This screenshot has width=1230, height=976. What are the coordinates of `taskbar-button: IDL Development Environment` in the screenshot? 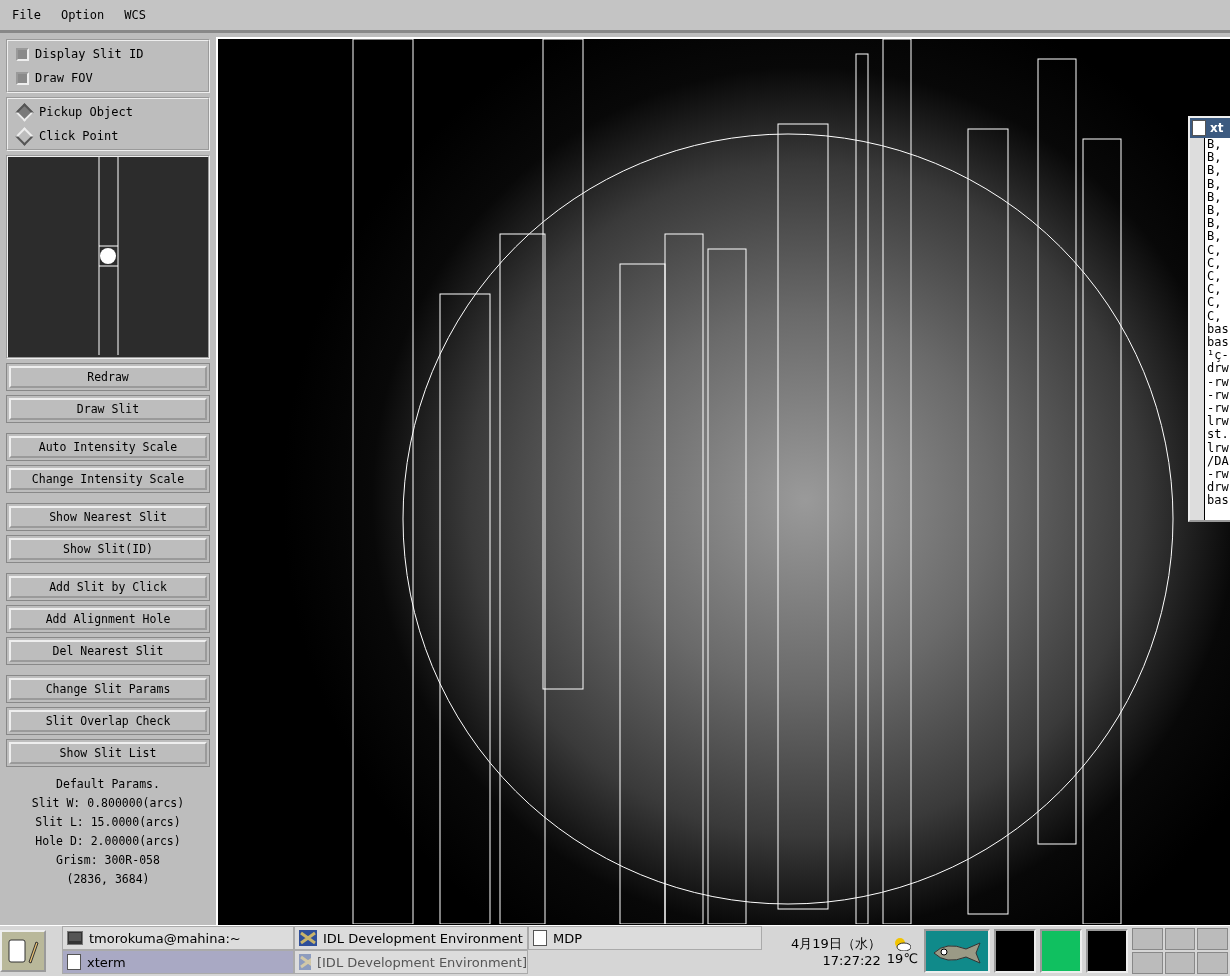 It's located at (411, 938).